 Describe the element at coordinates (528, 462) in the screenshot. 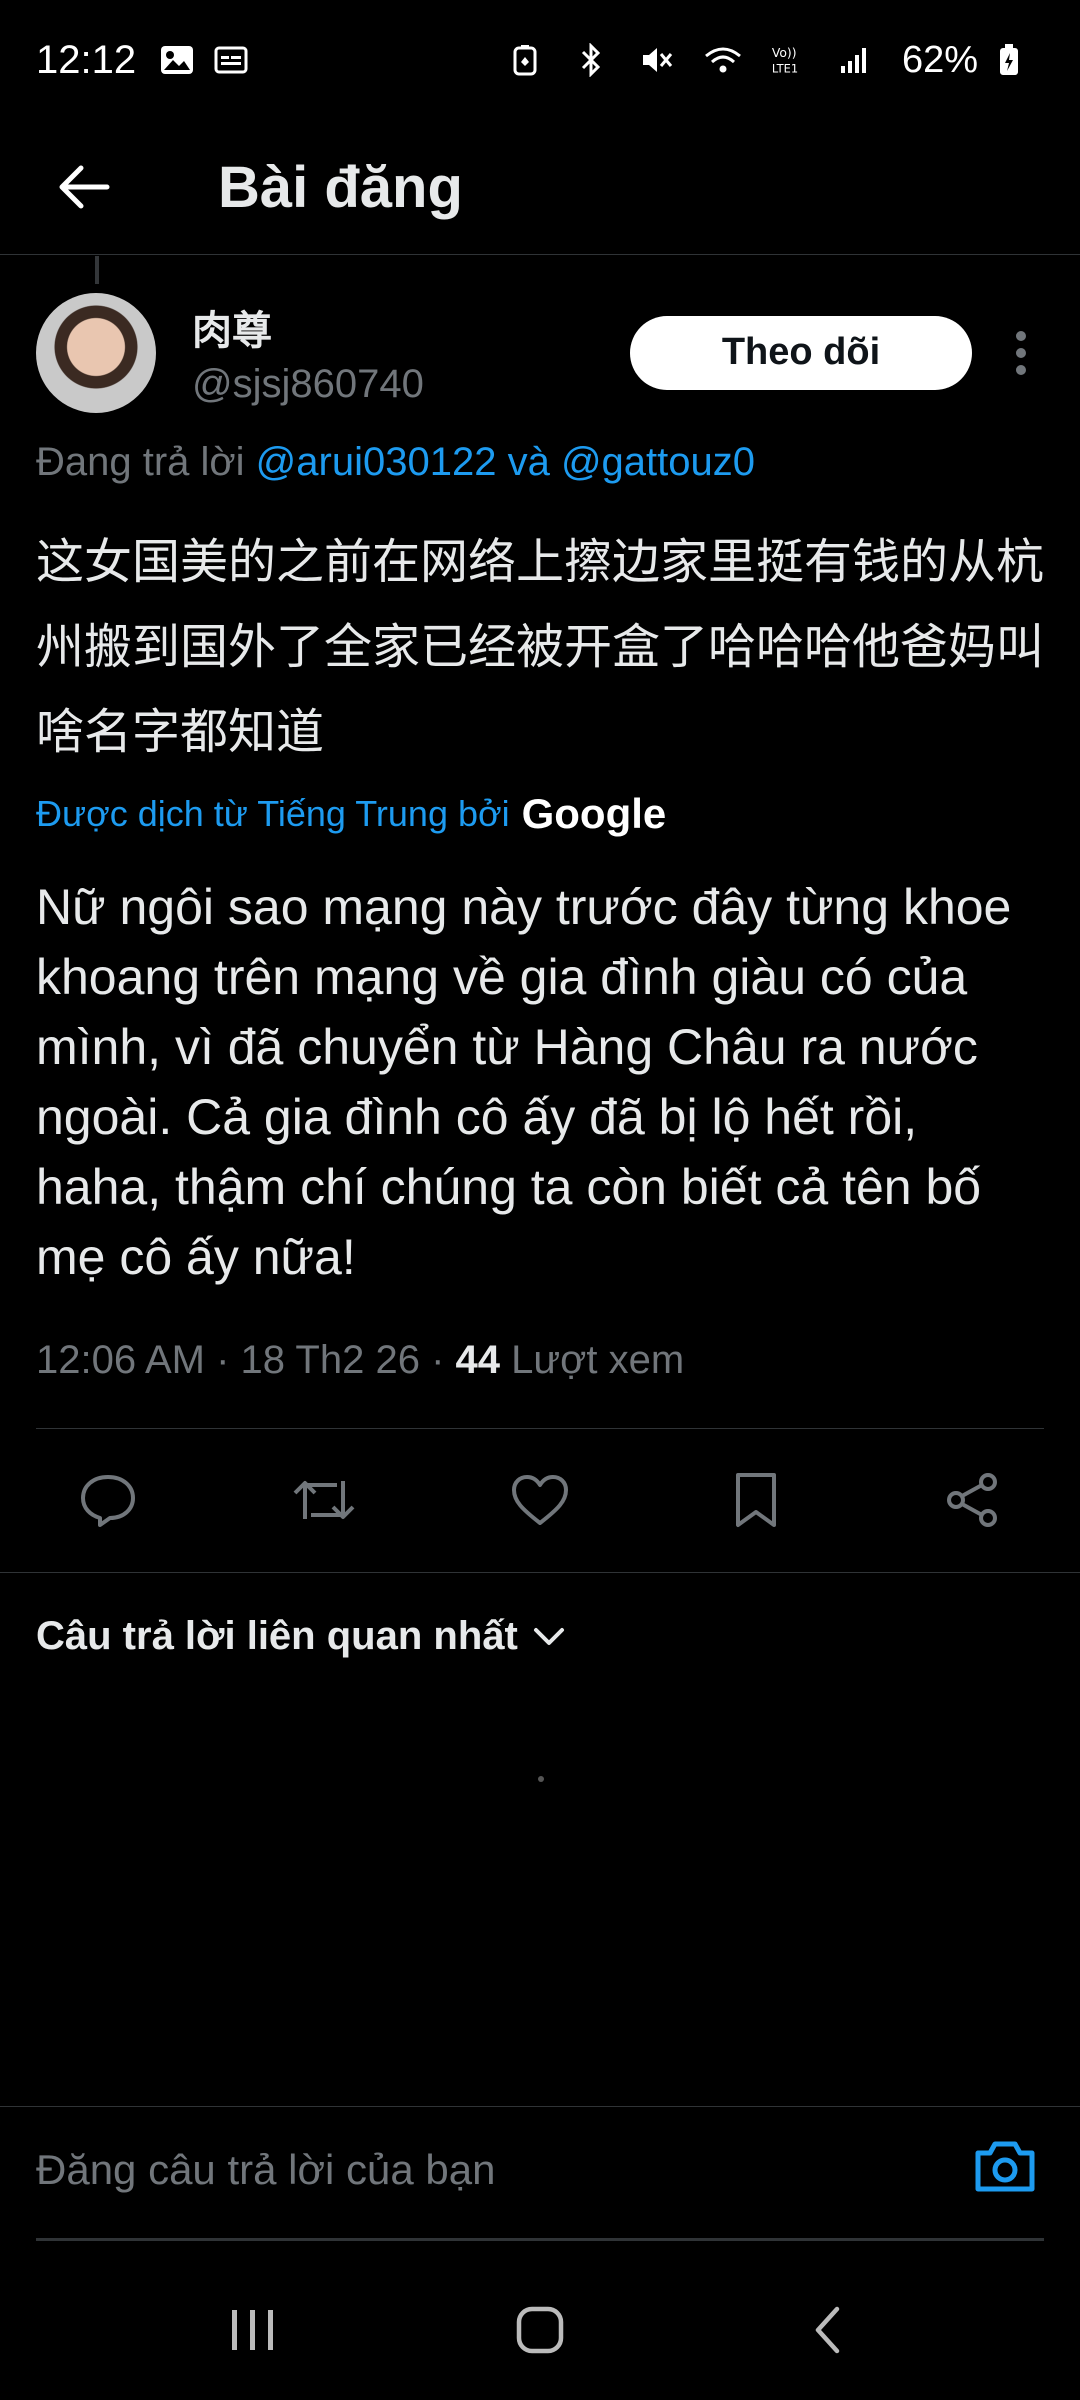

I see `replying-conjunction: và` at that location.